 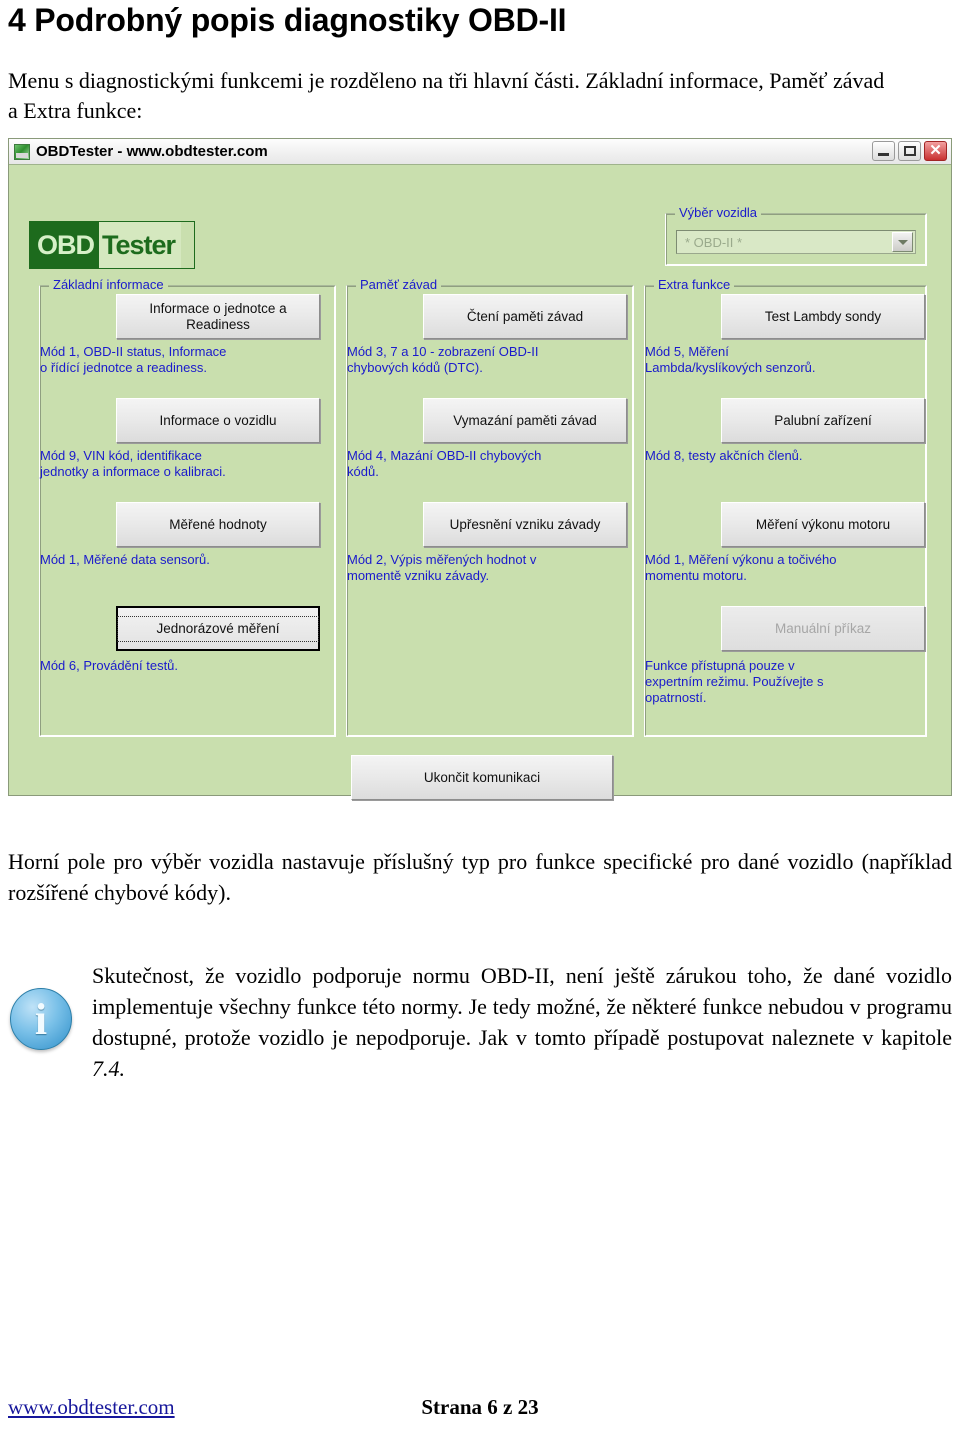 I want to click on button-unit-info-readiness: Informace o jednotce a Readiness, so click(x=218, y=316).